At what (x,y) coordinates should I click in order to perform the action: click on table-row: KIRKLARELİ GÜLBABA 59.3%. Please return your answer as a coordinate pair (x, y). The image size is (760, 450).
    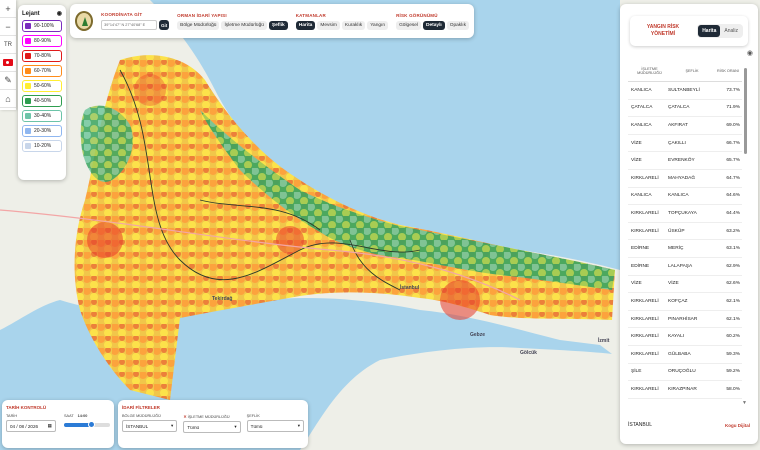
    Looking at the image, I should click on (685, 355).